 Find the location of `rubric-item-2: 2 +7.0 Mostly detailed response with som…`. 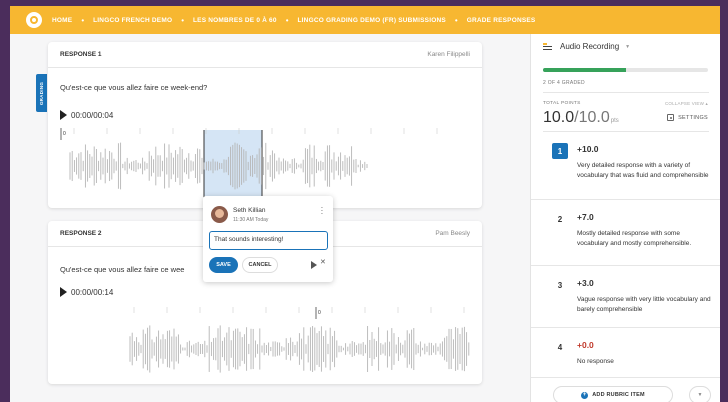

rubric-item-2: 2 +7.0 Mostly detailed response with som… is located at coordinates (625, 233).